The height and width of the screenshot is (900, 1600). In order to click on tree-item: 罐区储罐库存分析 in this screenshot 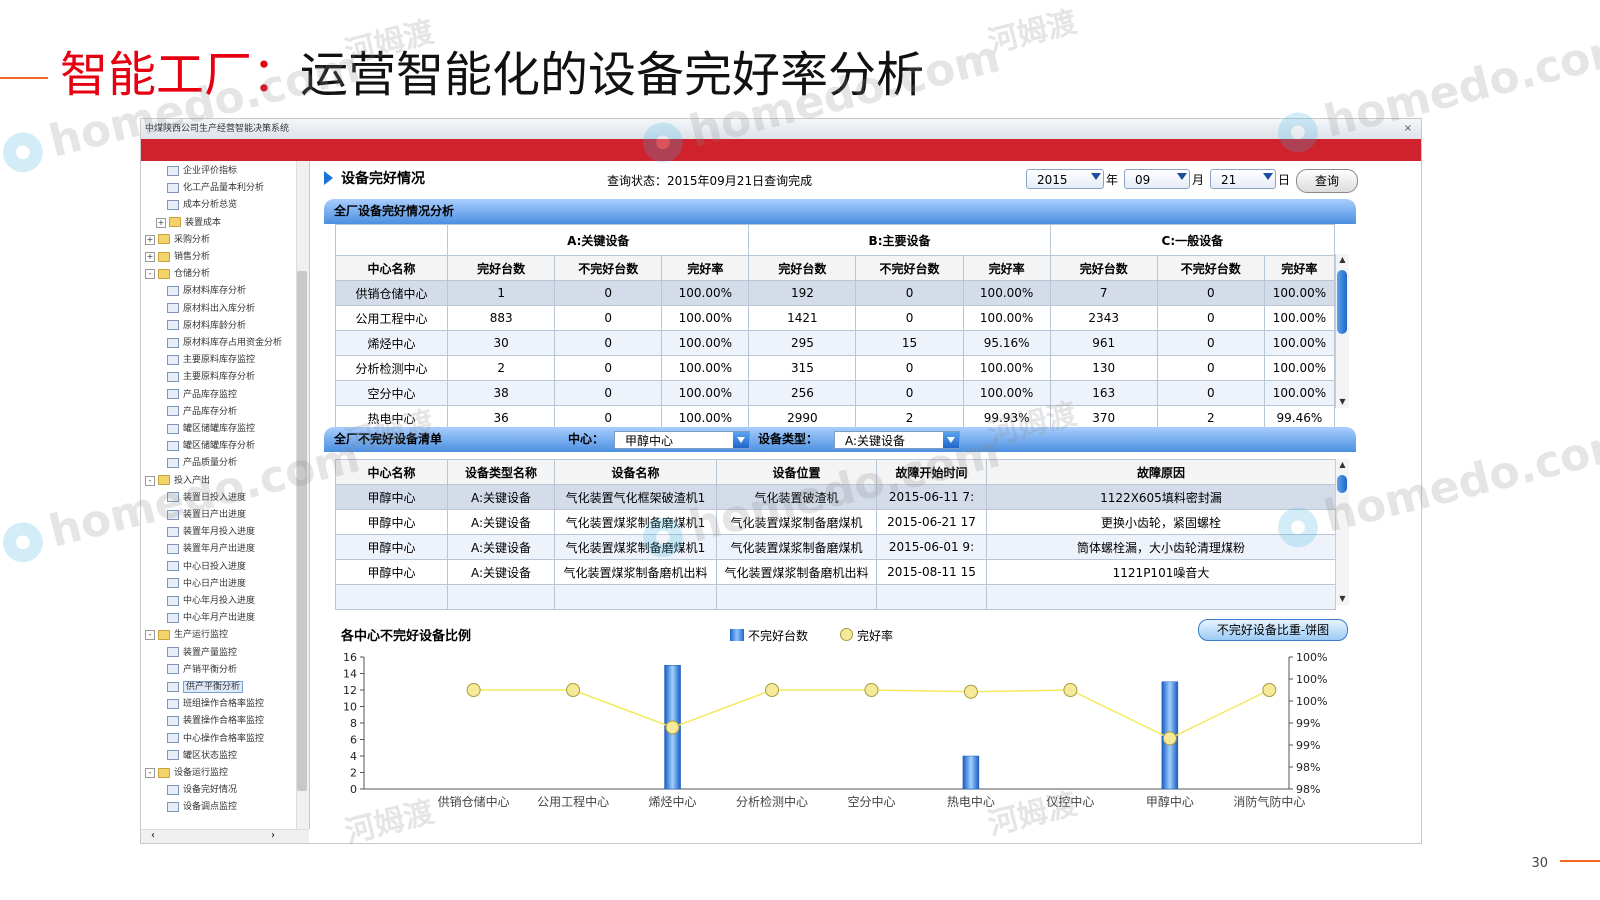, I will do `click(211, 446)`.